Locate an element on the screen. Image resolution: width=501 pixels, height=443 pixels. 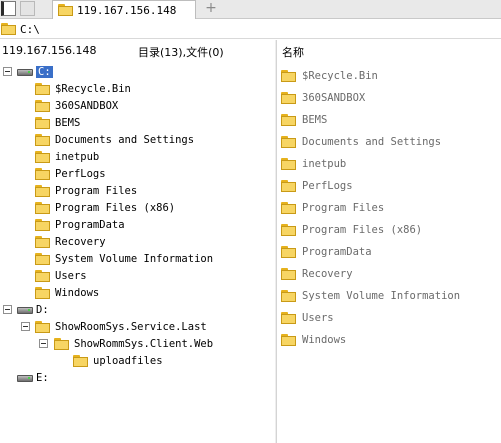
list-item: BEMS is located at coordinates (304, 120).